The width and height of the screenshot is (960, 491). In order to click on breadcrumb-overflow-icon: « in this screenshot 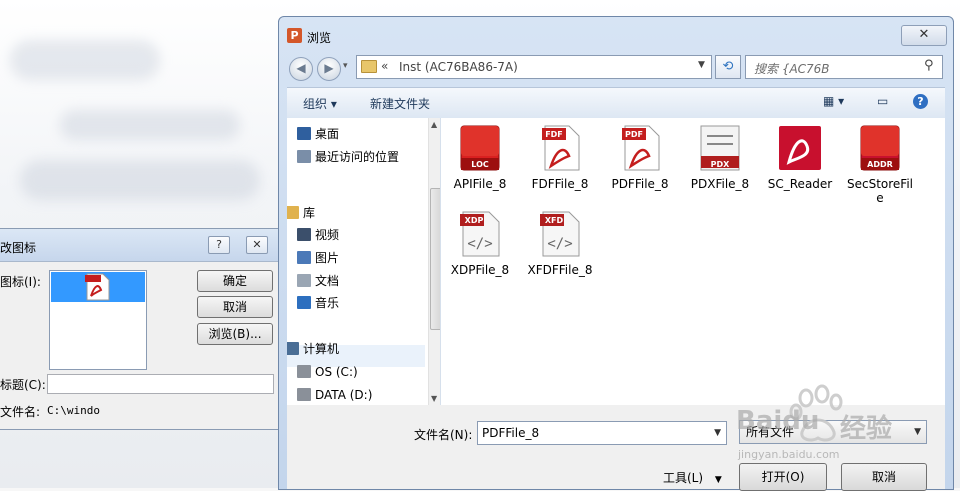, I will do `click(384, 66)`.